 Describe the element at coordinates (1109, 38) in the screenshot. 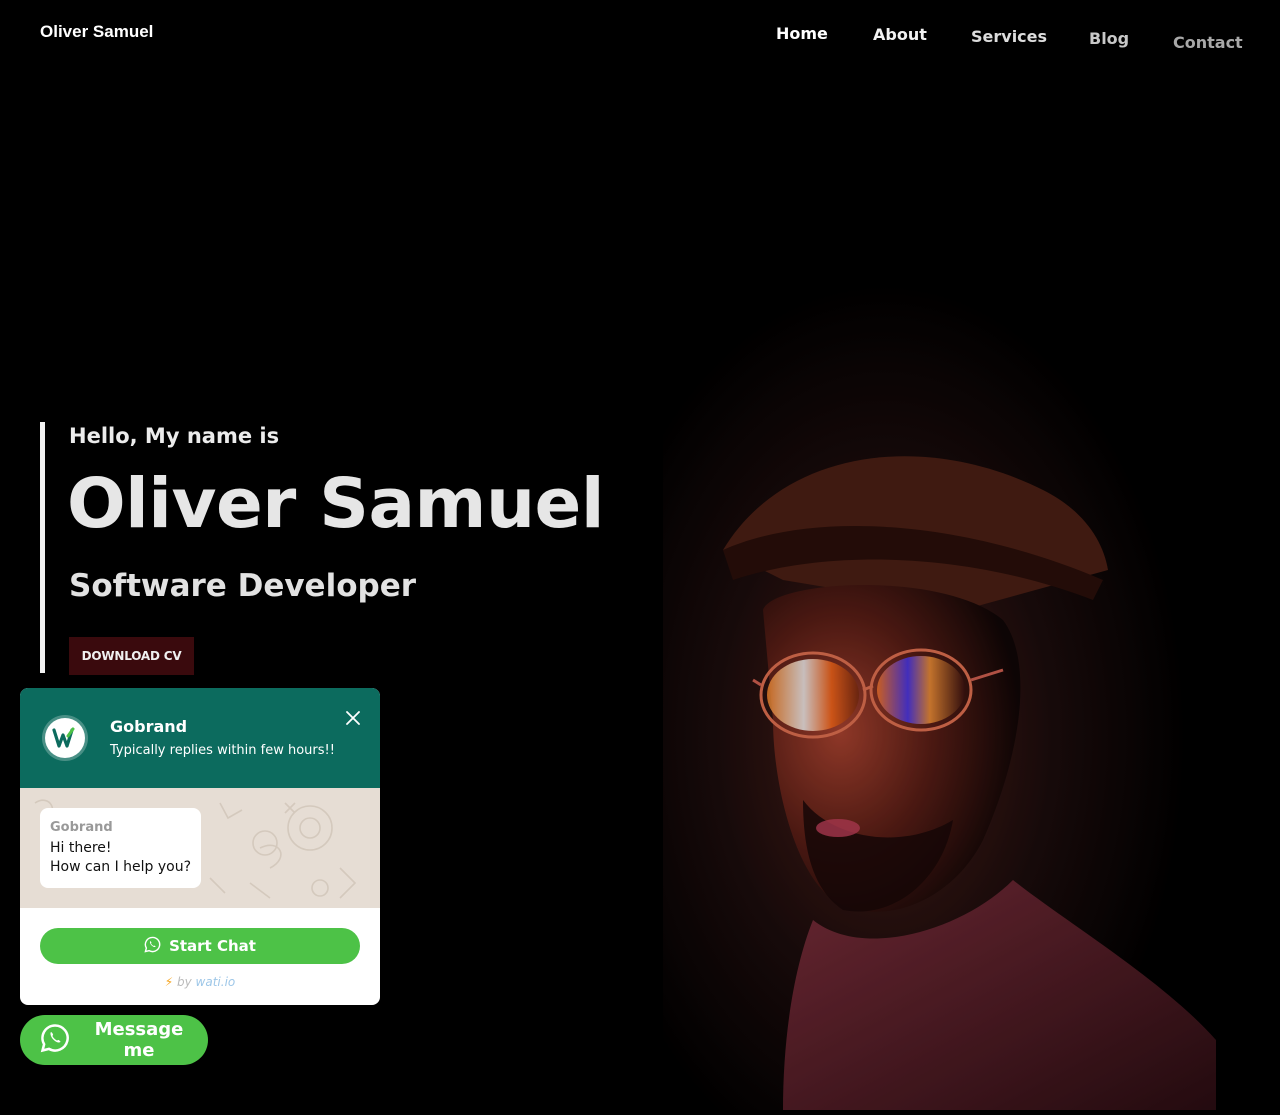

I see `nav-blog: Blog` at that location.